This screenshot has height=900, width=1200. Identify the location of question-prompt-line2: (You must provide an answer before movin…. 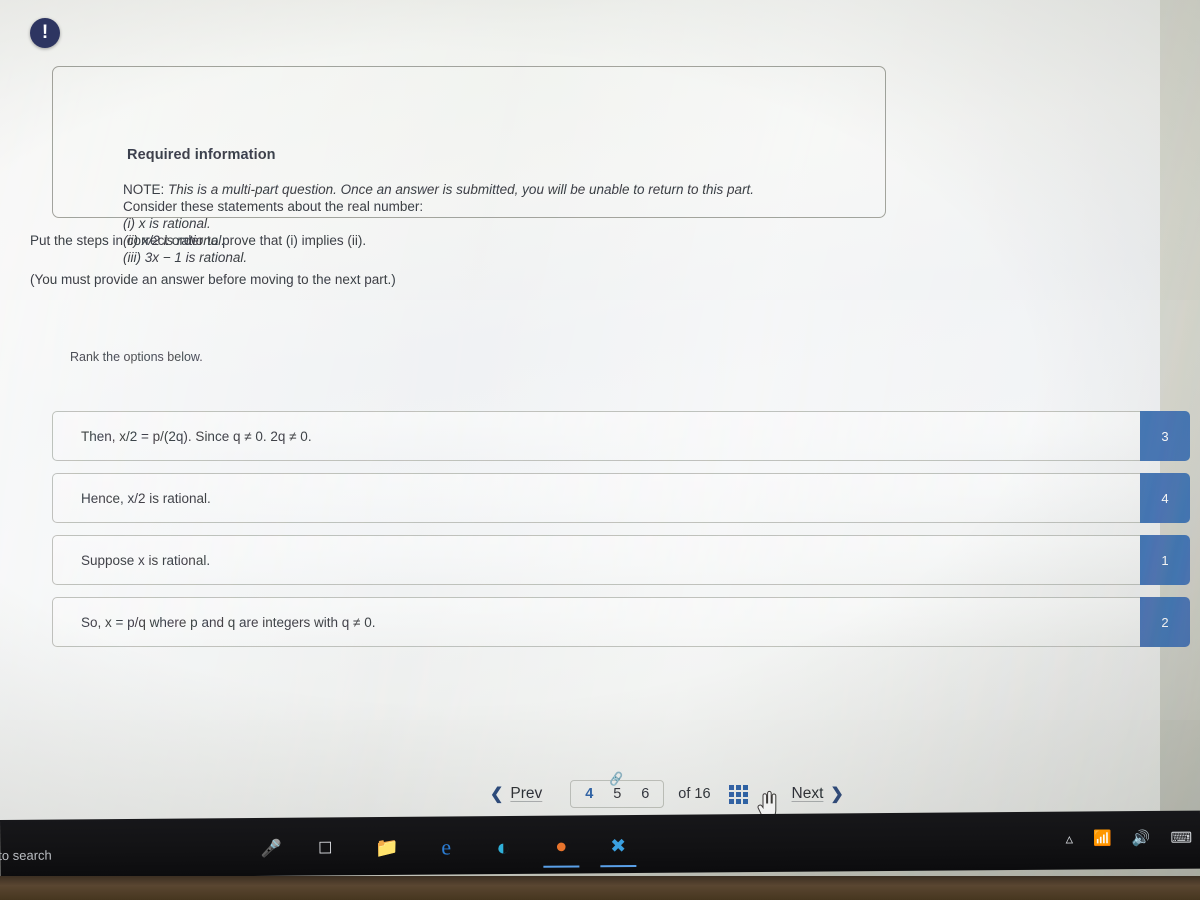
(213, 279).